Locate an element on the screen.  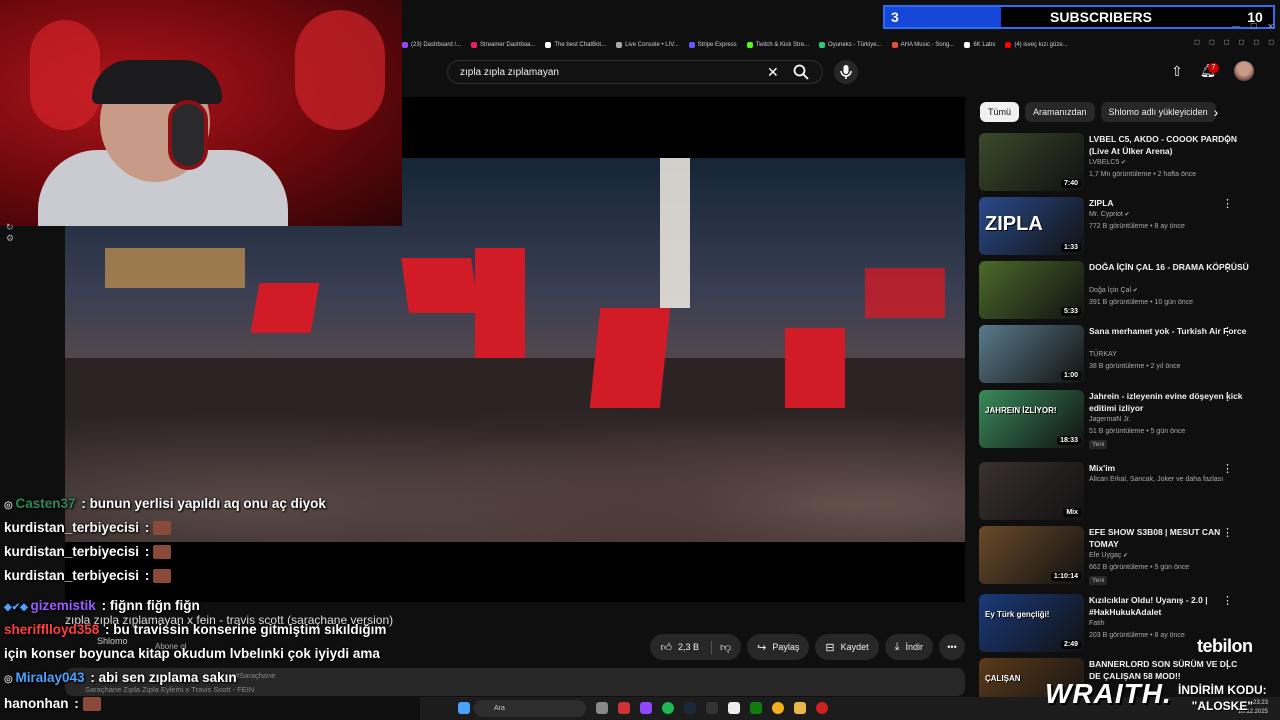
video-thumbnail: ZIPLA 1:33 is located at coordinates (1031, 226).